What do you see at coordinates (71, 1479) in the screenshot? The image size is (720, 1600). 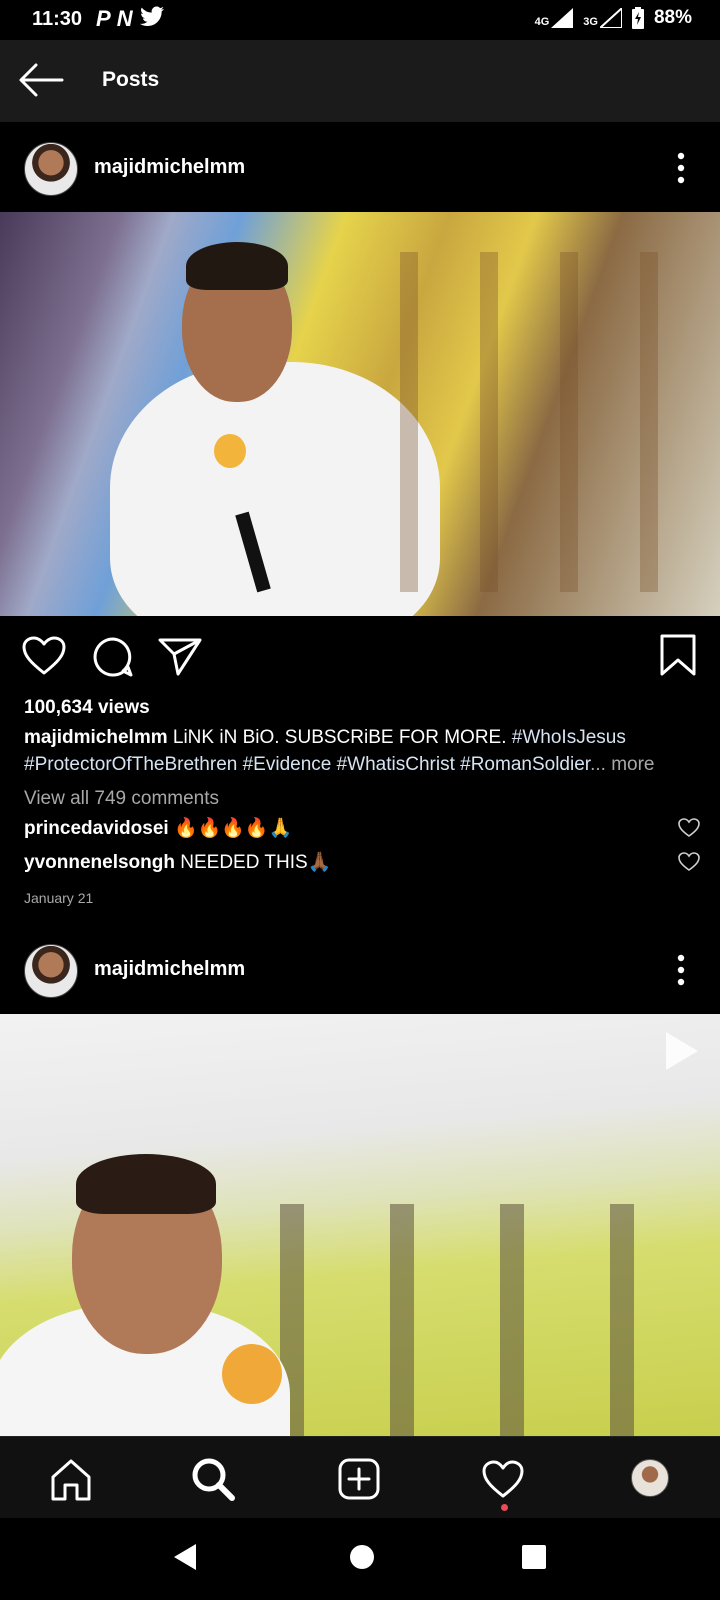 I see `home-icon` at bounding box center [71, 1479].